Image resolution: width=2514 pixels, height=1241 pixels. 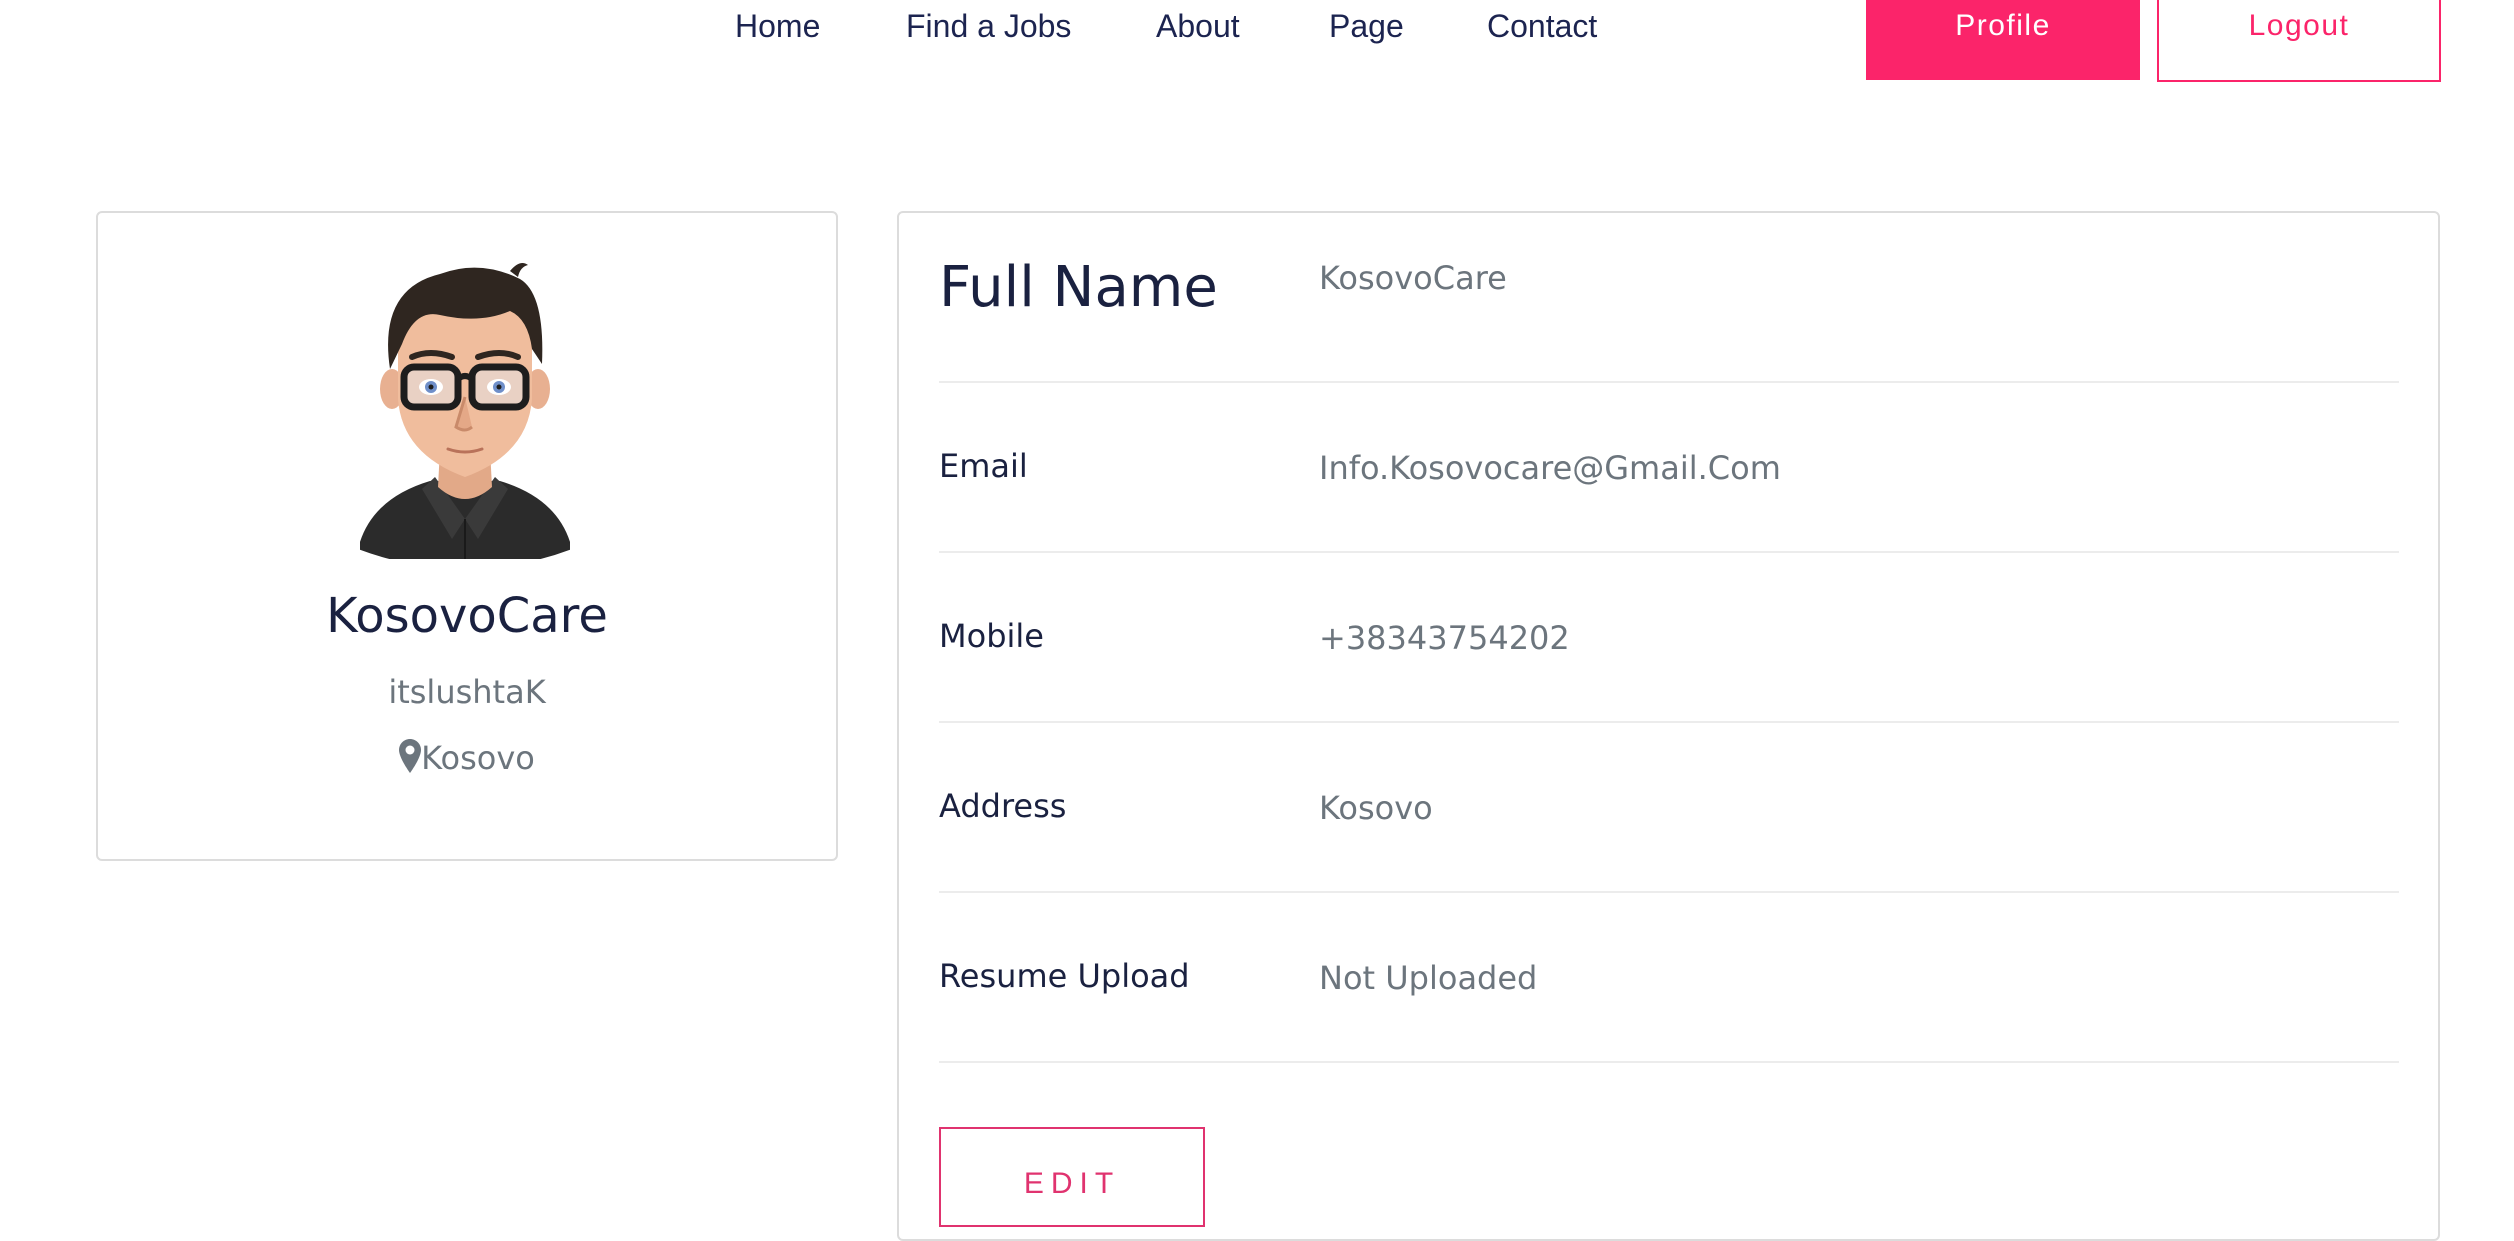 I want to click on detail-row-mobile: Mobile +38343754202, so click(x=1669, y=638).